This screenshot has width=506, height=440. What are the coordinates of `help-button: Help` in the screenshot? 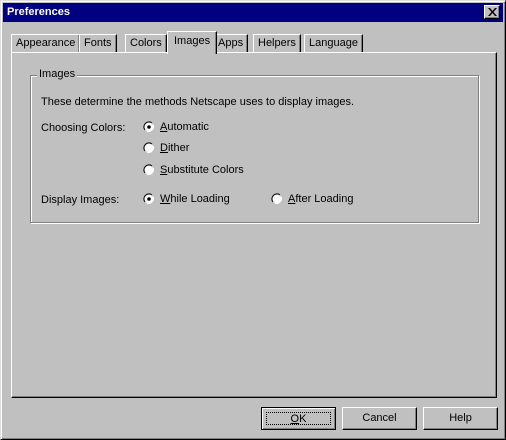 It's located at (460, 418).